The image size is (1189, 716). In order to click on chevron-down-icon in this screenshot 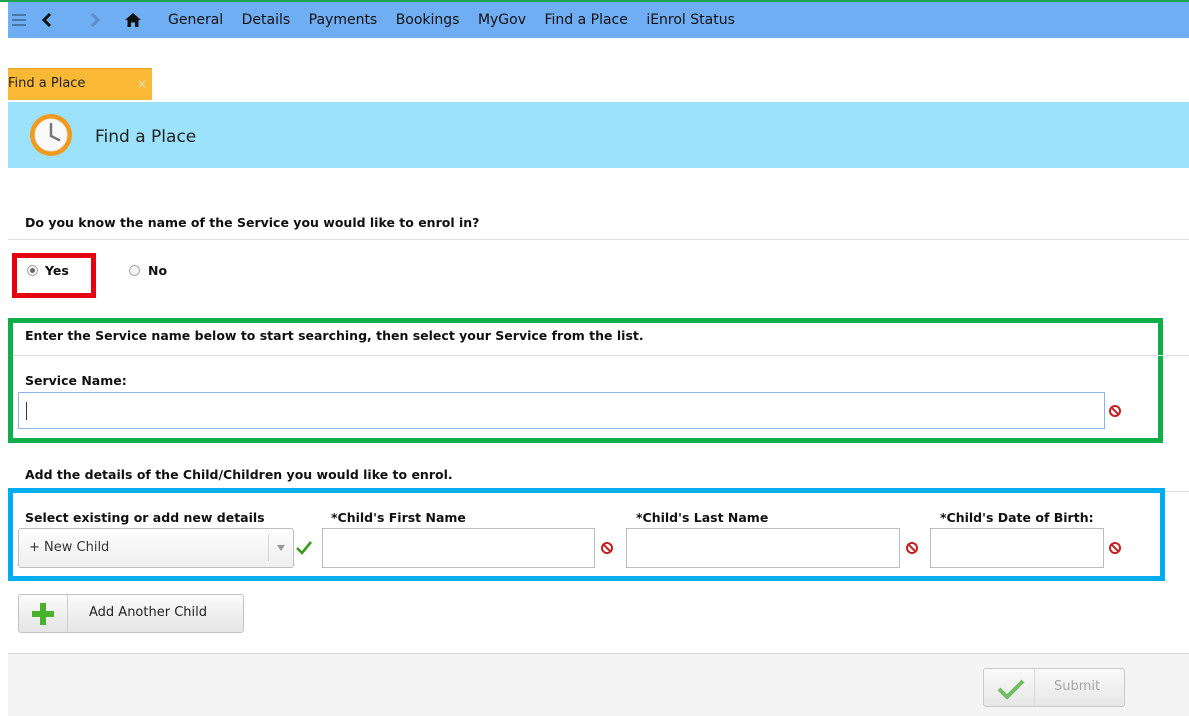, I will do `click(281, 548)`.